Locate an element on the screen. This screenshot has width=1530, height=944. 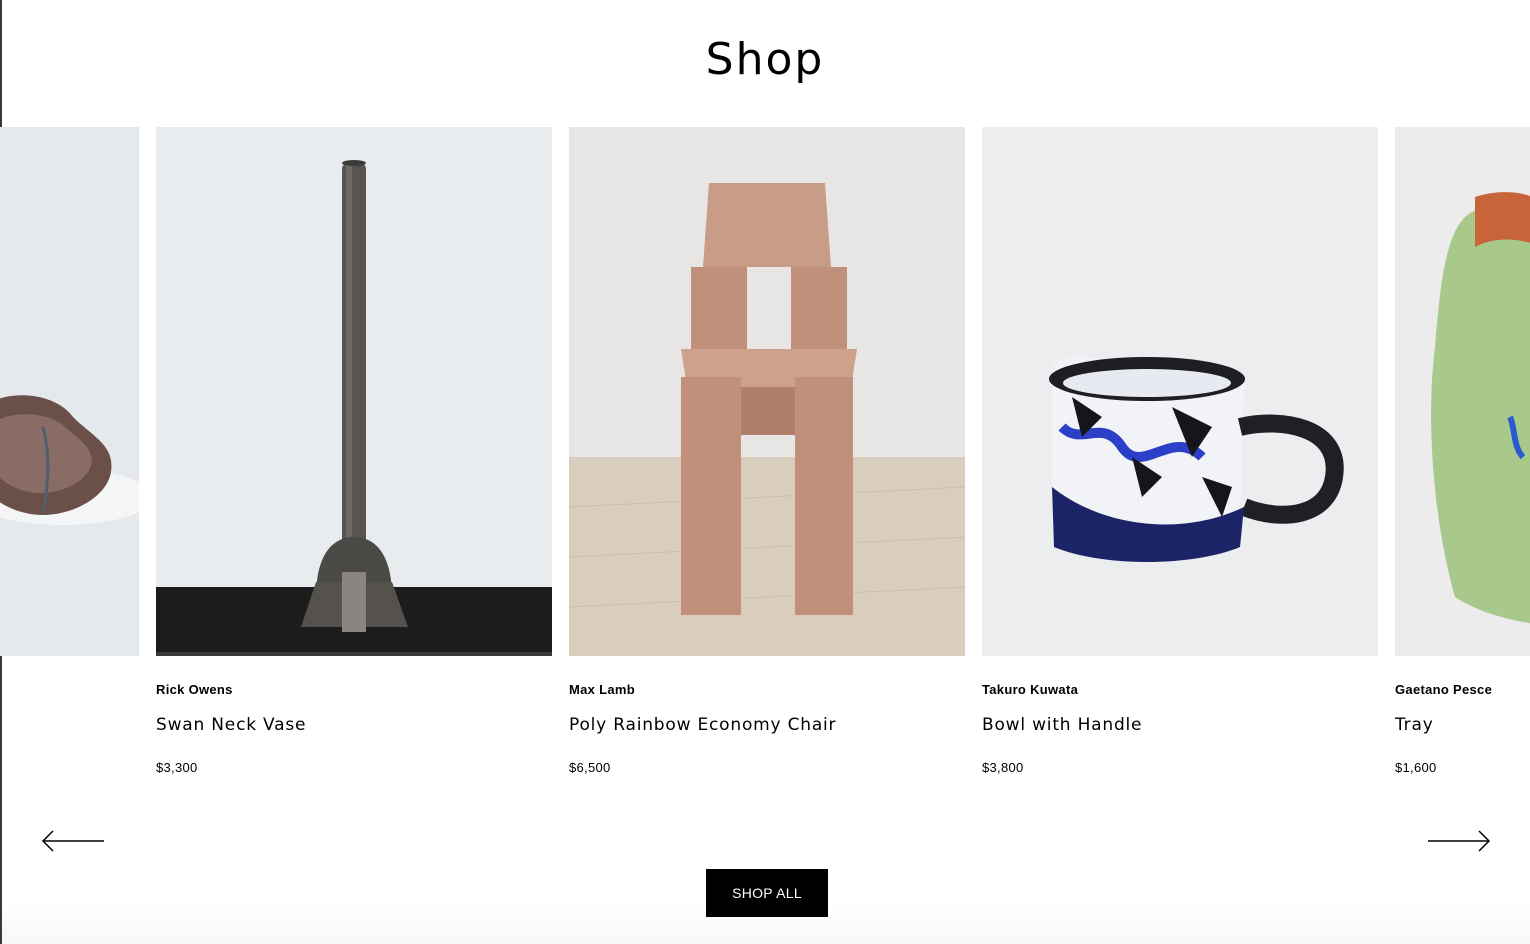
product-artist: Takuro Kuwata is located at coordinates (1030, 689).